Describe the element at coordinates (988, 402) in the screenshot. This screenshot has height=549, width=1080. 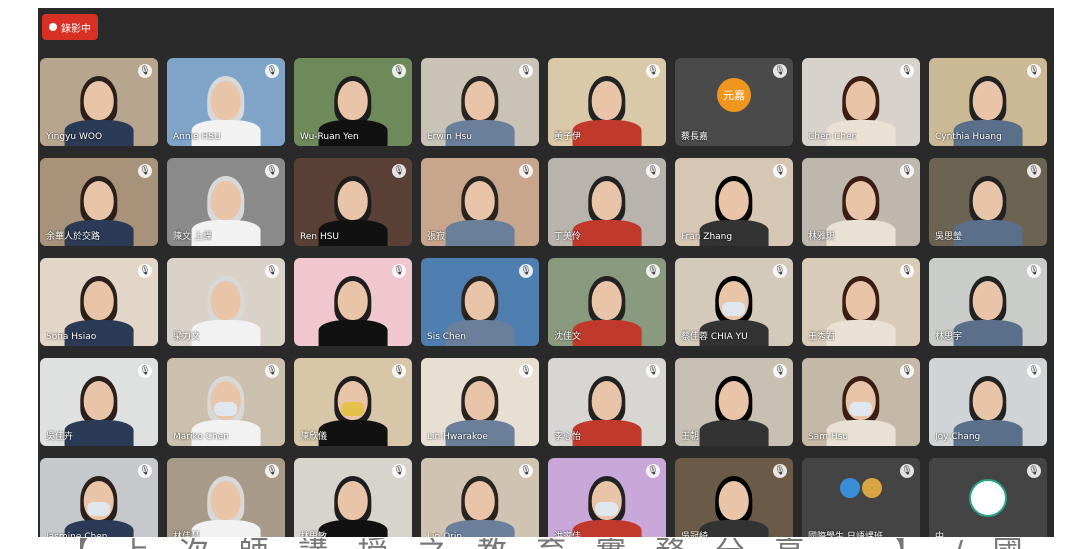
I see `participant-tile: 🎙 Joy Chang` at that location.